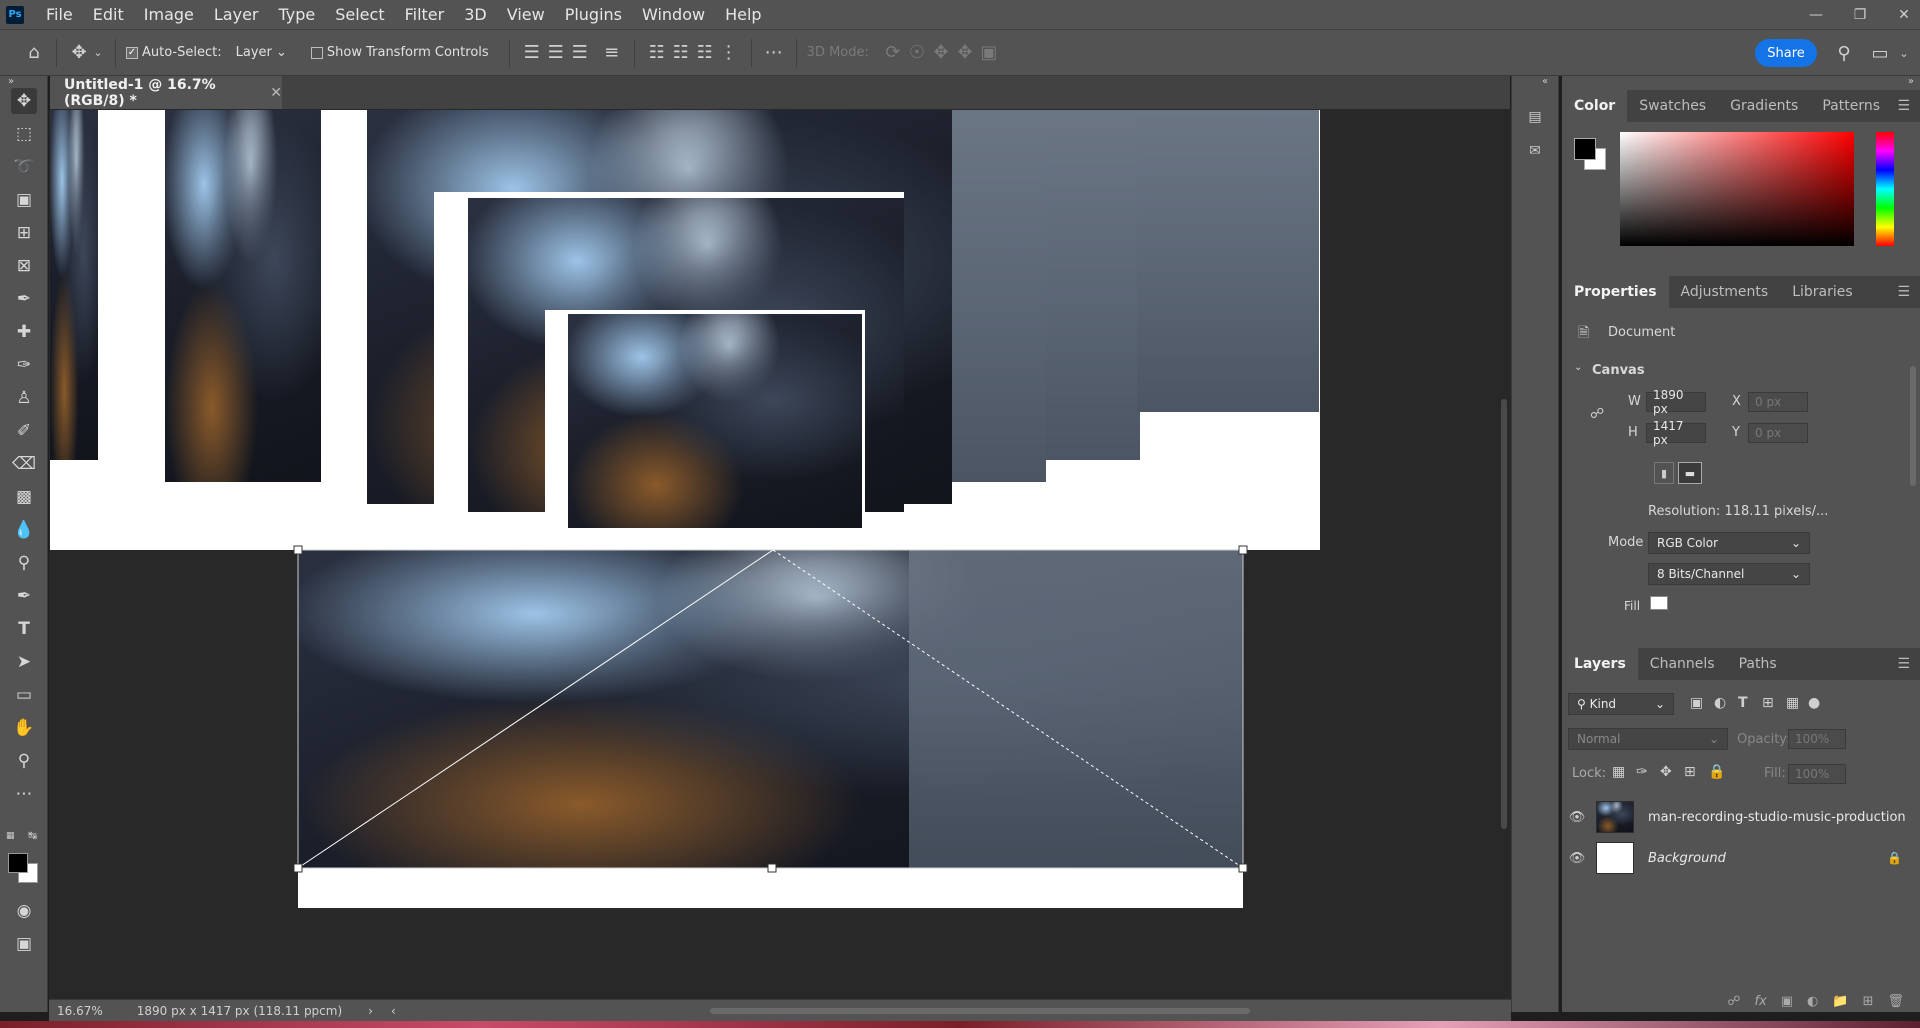  Describe the element at coordinates (1597, 414) in the screenshot. I see `link-dimensions-icon: ☍` at that location.